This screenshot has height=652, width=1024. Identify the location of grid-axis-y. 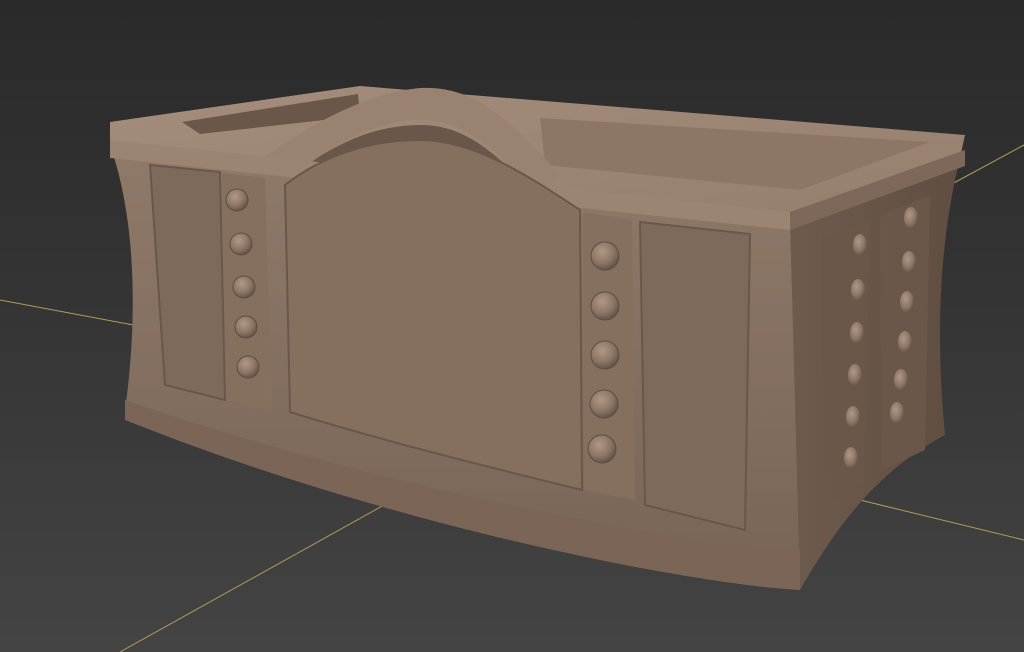
(270, 568).